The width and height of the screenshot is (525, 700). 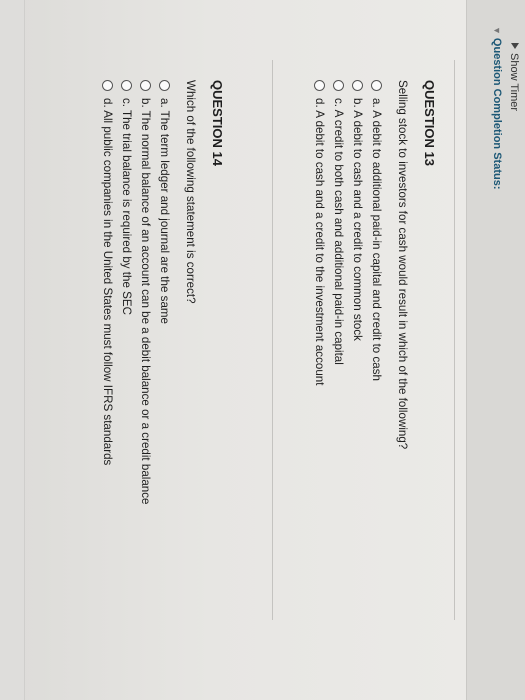 What do you see at coordinates (497, 113) in the screenshot?
I see `completion-status-label: Question Completion Status:` at bounding box center [497, 113].